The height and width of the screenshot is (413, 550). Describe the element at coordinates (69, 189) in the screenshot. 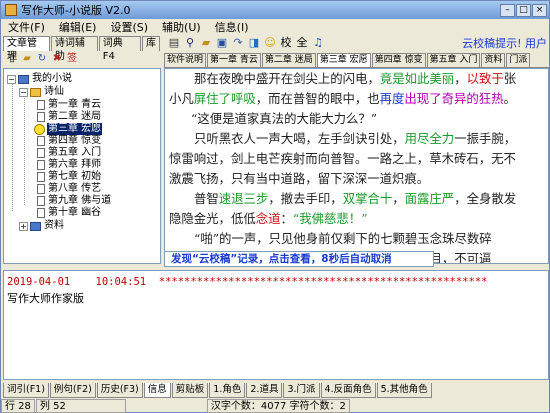

I see `tree-chapter: 第八章 传艺` at that location.